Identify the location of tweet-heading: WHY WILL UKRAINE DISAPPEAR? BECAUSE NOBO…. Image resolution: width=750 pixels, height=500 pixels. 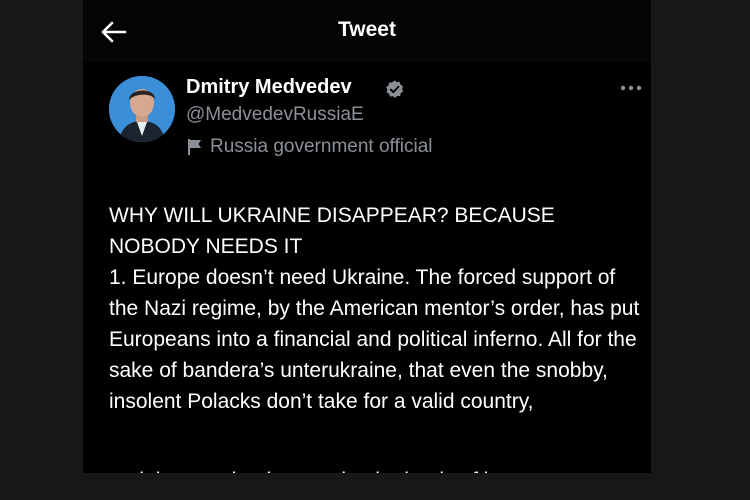
(332, 231).